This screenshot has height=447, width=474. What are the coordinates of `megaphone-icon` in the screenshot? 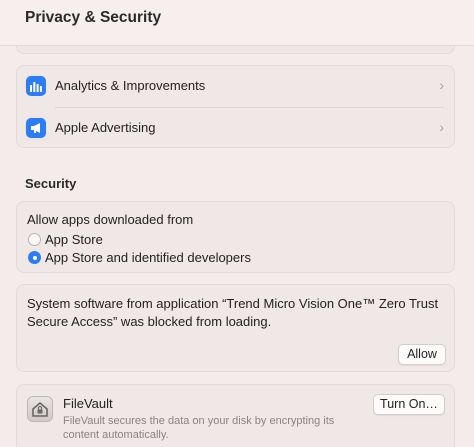 It's located at (36, 128).